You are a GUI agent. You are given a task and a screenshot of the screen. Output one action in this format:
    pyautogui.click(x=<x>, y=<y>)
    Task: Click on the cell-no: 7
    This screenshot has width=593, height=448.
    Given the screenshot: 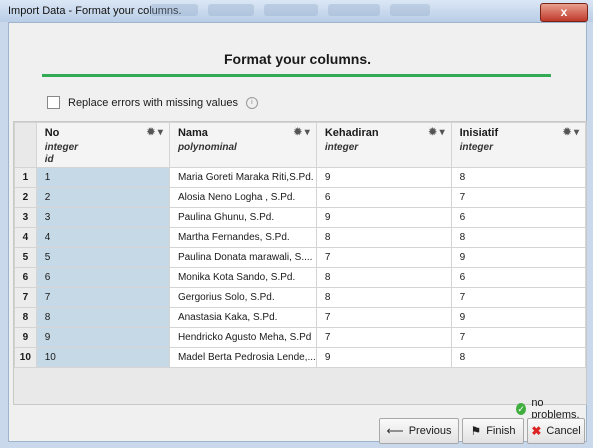 What is the action you would take?
    pyautogui.click(x=102, y=297)
    